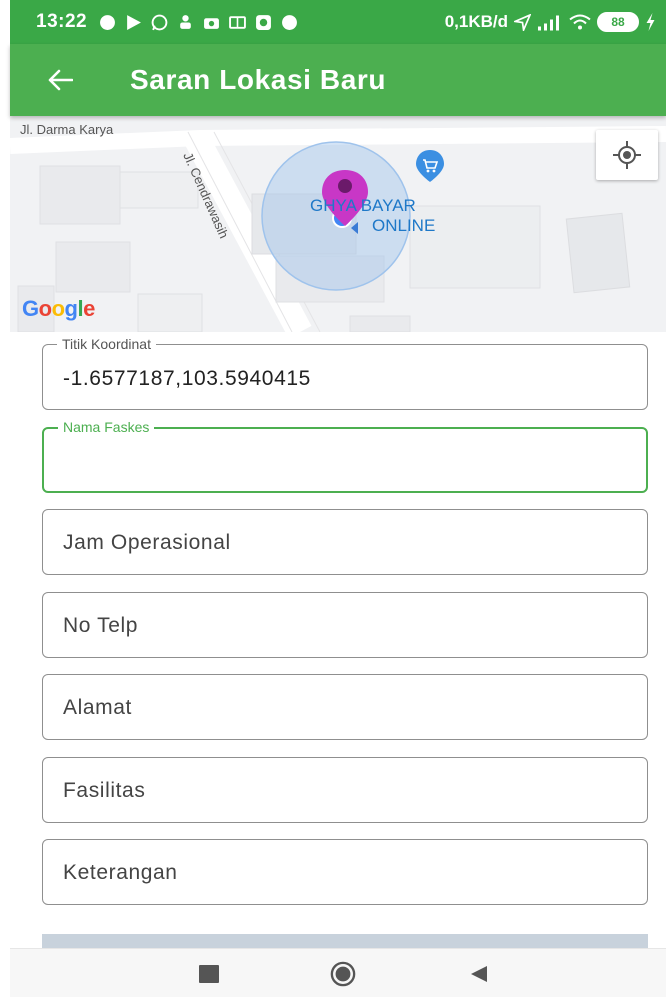 Image resolution: width=666 pixels, height=997 pixels. Describe the element at coordinates (345, 624) in the screenshot. I see `phone-field: No Telp` at that location.